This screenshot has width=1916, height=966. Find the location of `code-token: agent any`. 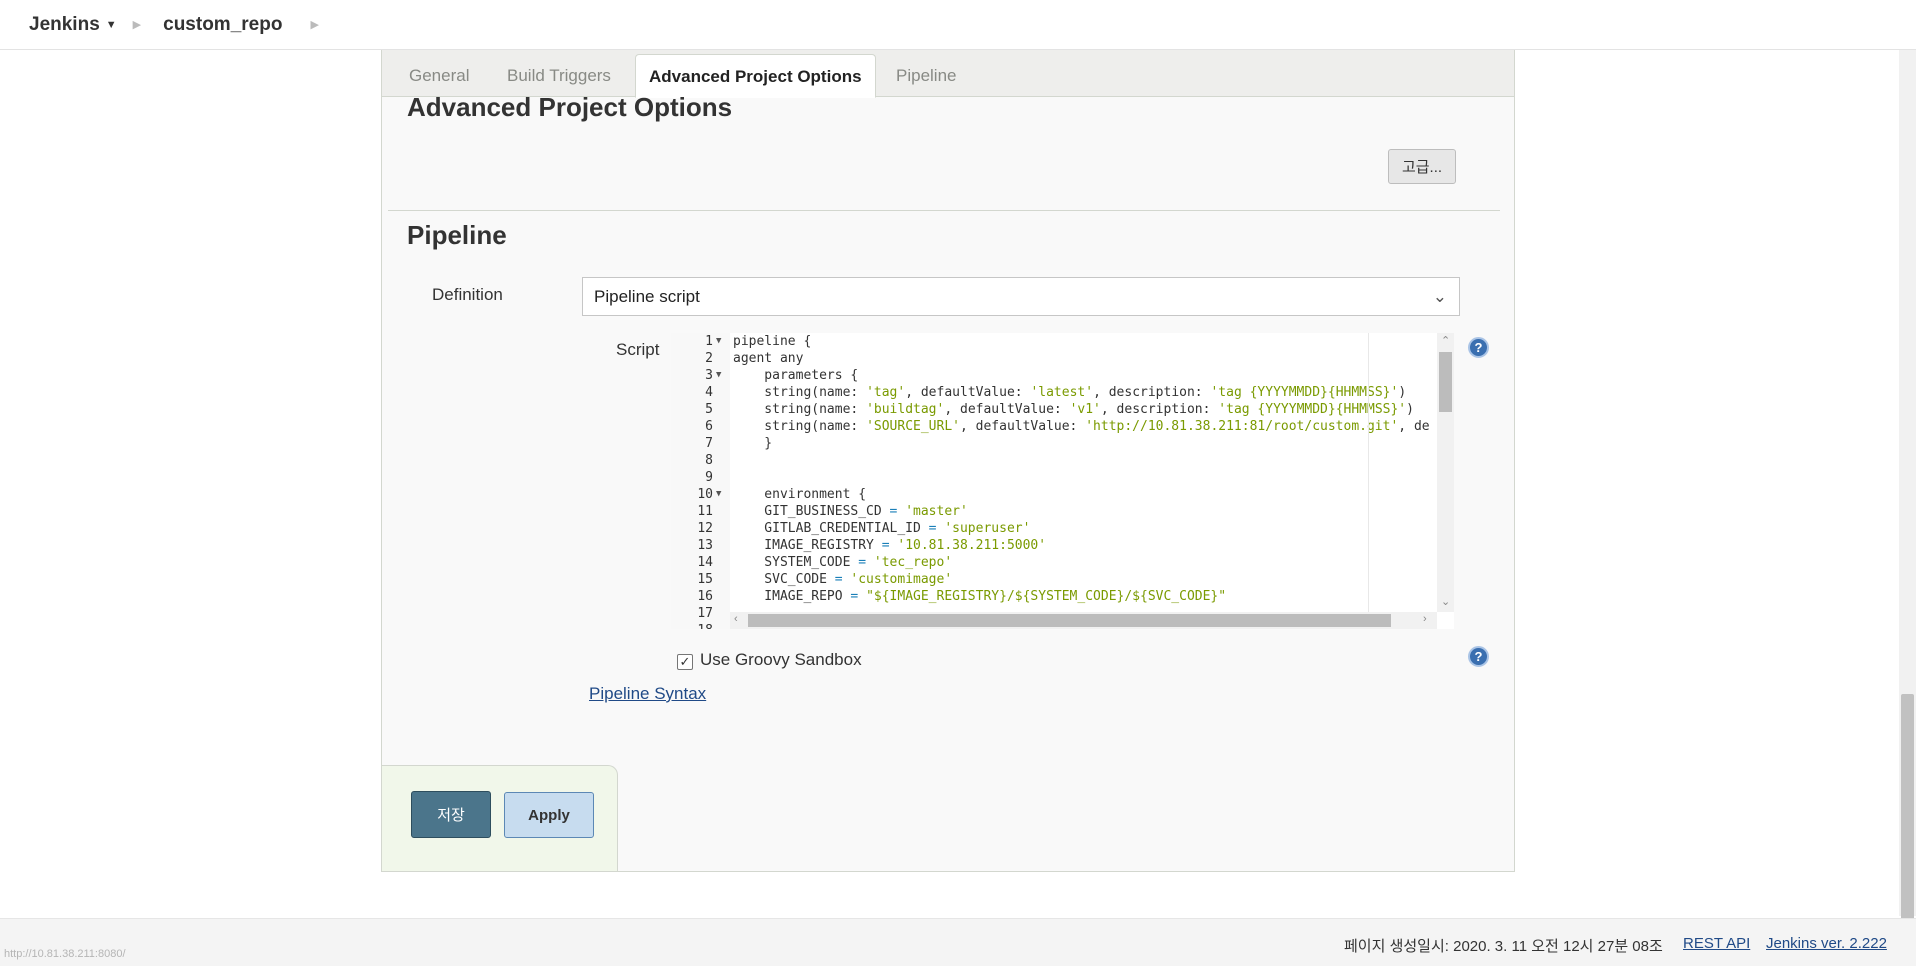

code-token: agent any is located at coordinates (768, 358).